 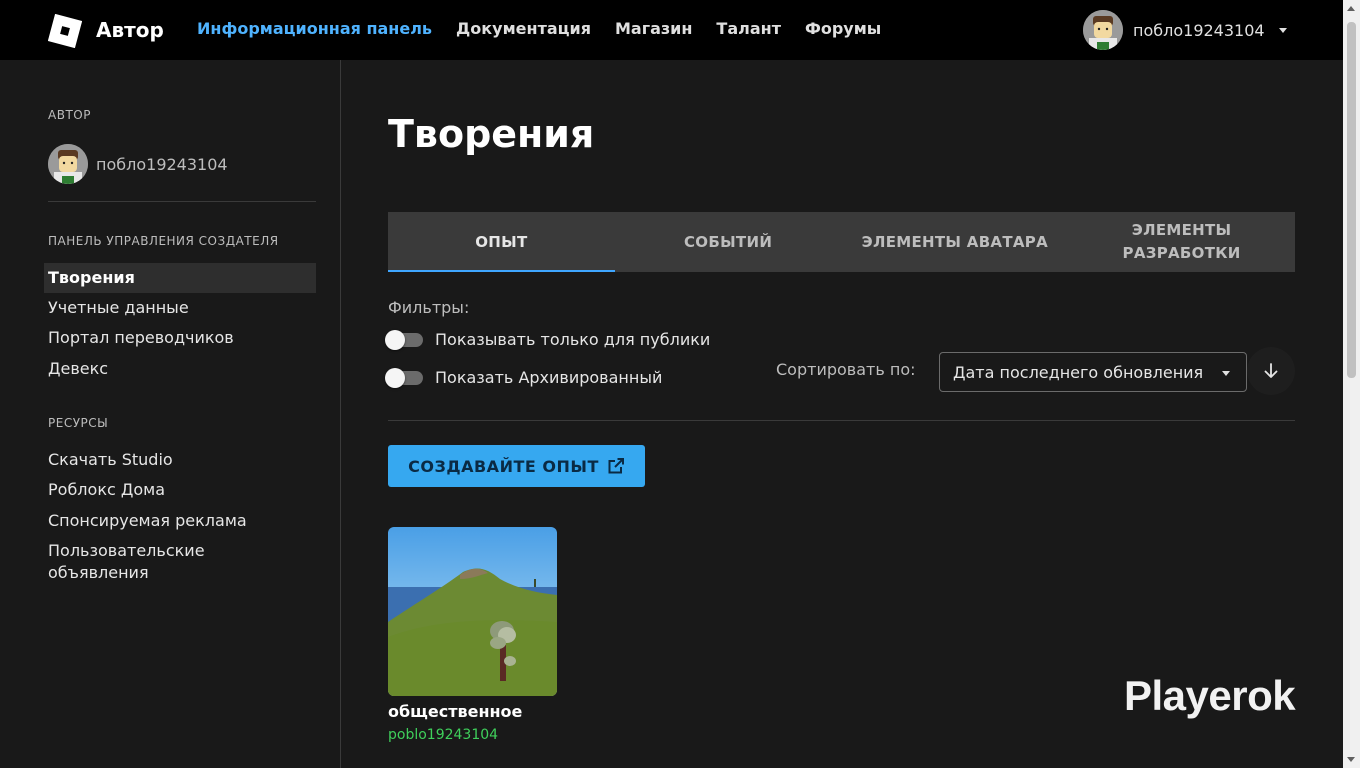 What do you see at coordinates (573, 339) in the screenshot?
I see `filter-public-only-label: Показывать только для публики` at bounding box center [573, 339].